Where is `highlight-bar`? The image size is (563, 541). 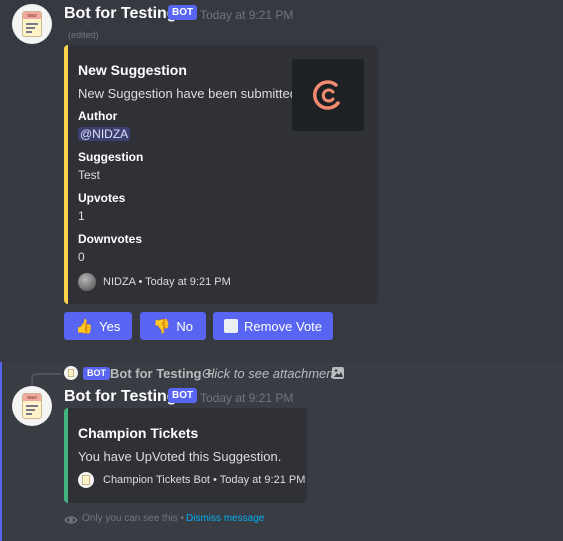 highlight-bar is located at coordinates (1, 451).